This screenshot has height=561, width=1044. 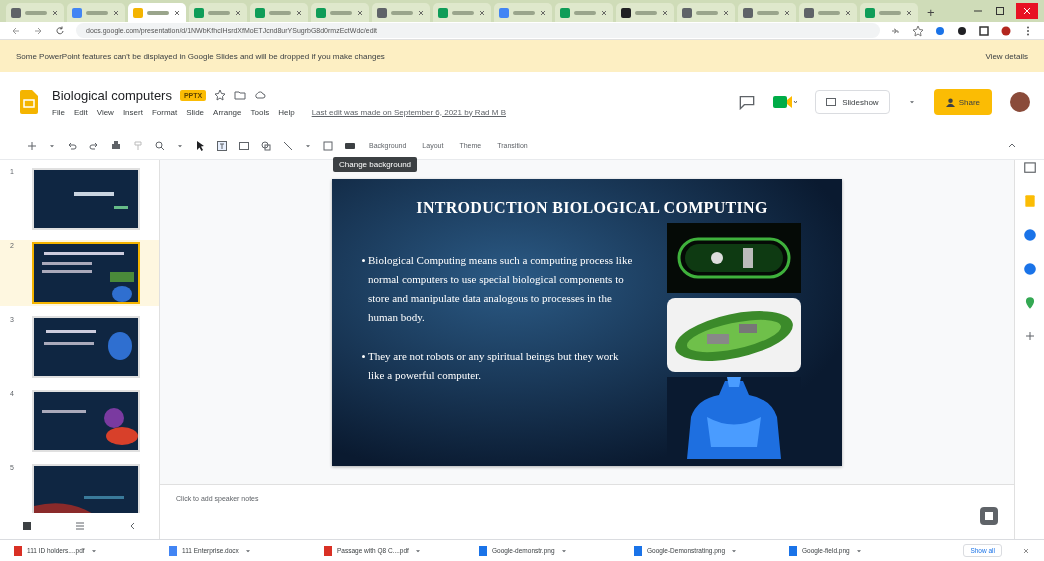 What do you see at coordinates (58, 112) in the screenshot?
I see `menu-item: File` at bounding box center [58, 112].